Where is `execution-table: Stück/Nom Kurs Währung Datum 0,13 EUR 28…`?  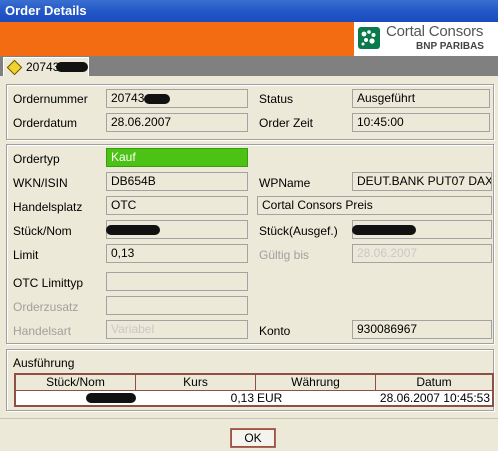
execution-table: Stück/Nom Kurs Währung Datum 0,13 EUR 28… is located at coordinates (254, 390).